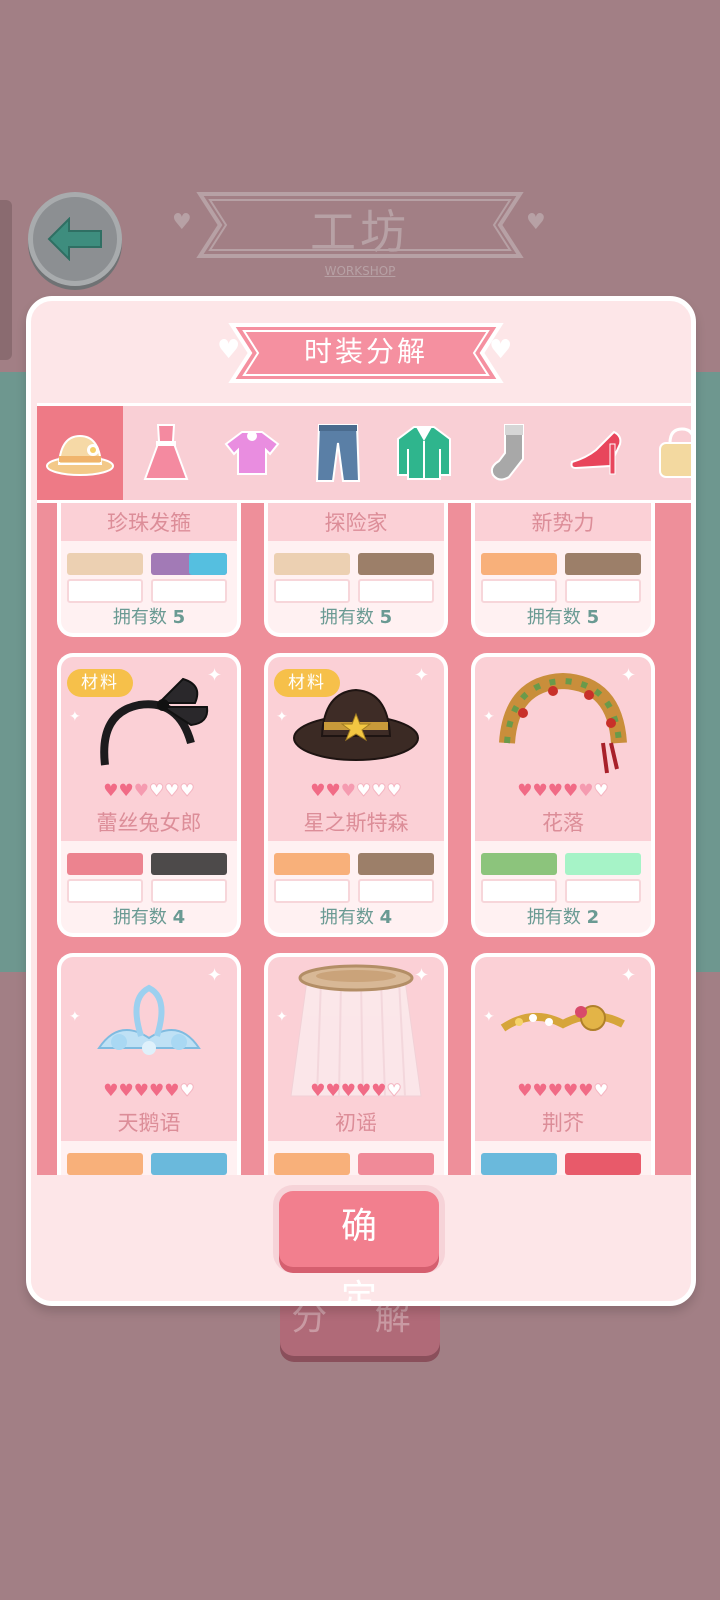  What do you see at coordinates (356, 823) in the screenshot?
I see `item-name: 星之斯特森` at bounding box center [356, 823].